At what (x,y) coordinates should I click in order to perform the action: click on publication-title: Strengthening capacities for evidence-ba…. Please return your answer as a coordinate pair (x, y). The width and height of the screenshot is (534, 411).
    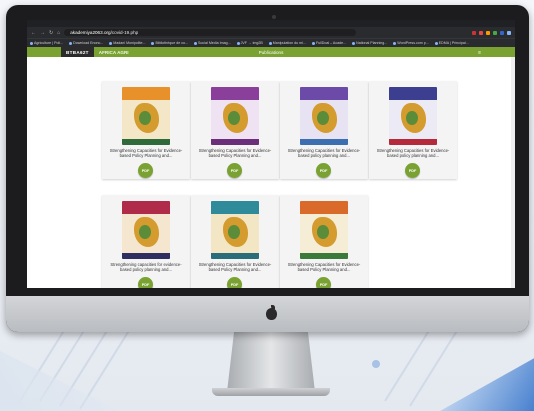
    Looking at the image, I should click on (146, 267).